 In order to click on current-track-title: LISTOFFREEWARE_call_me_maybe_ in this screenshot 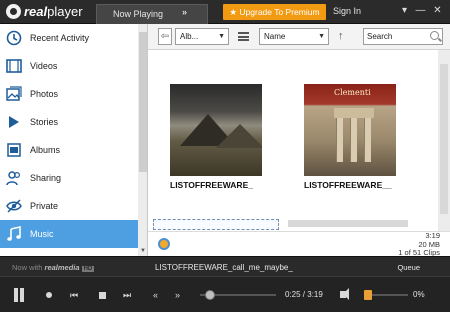, I will do `click(224, 267)`.